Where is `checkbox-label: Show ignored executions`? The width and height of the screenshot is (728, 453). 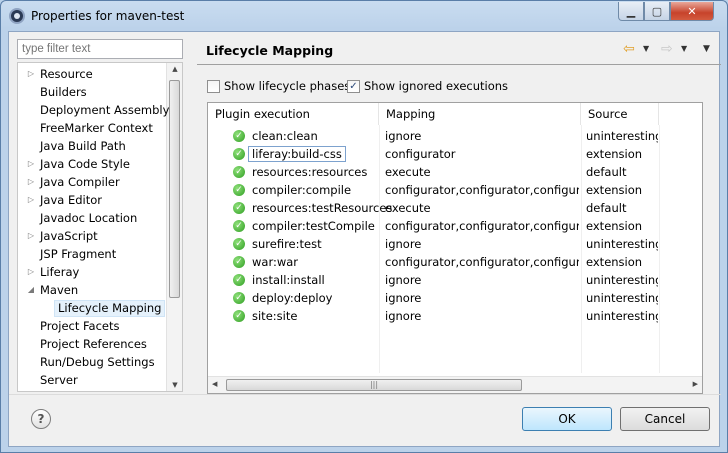 checkbox-label: Show ignored executions is located at coordinates (436, 86).